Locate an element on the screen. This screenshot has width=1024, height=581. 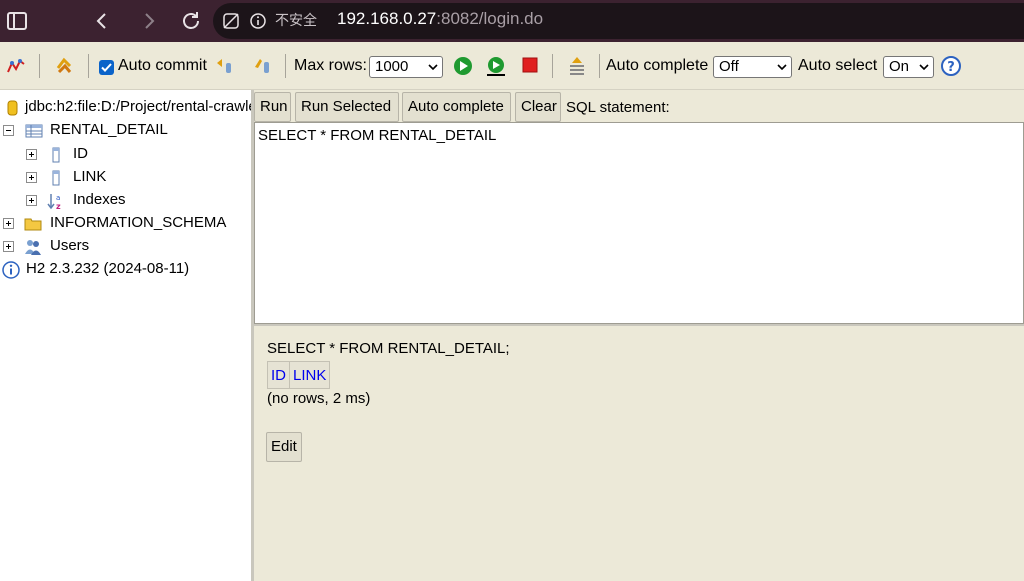
result-table: ID LINK is located at coordinates (299, 375).